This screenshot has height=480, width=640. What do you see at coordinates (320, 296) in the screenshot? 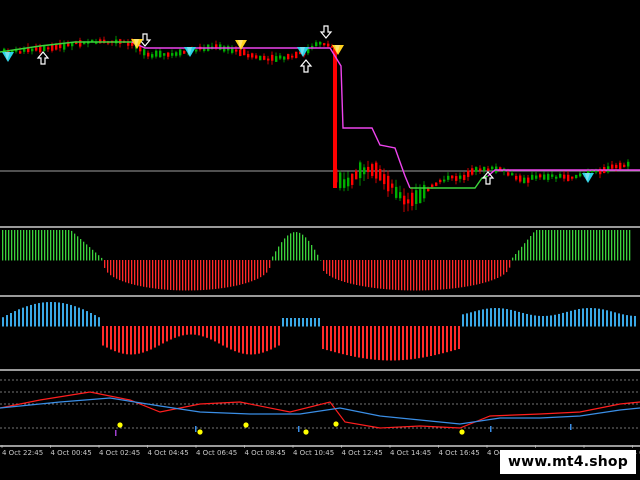
I see `panel-separator` at bounding box center [320, 296].